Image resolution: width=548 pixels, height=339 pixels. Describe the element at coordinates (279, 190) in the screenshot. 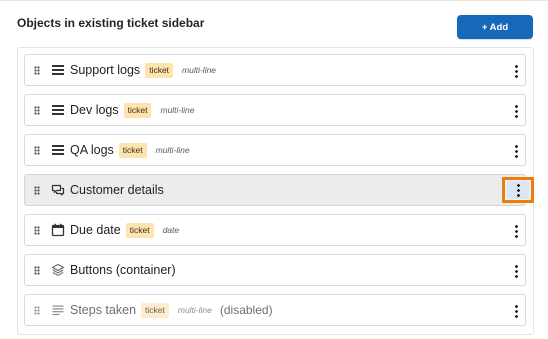

I see `list-item-customer-details: Customer details` at that location.